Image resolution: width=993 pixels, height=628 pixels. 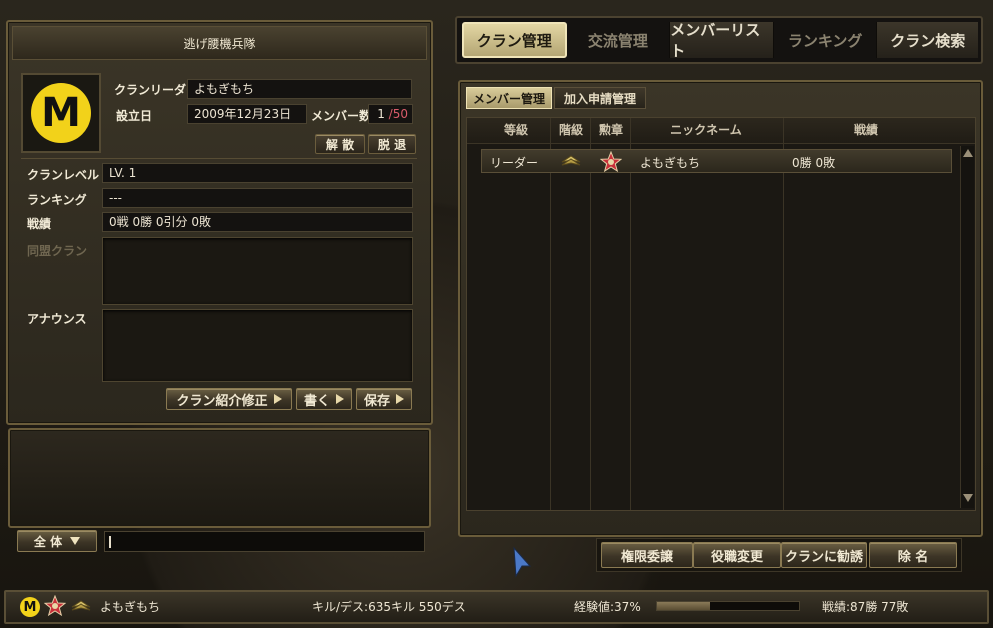 I want to click on ranking-label: ランキング, so click(x=57, y=200).